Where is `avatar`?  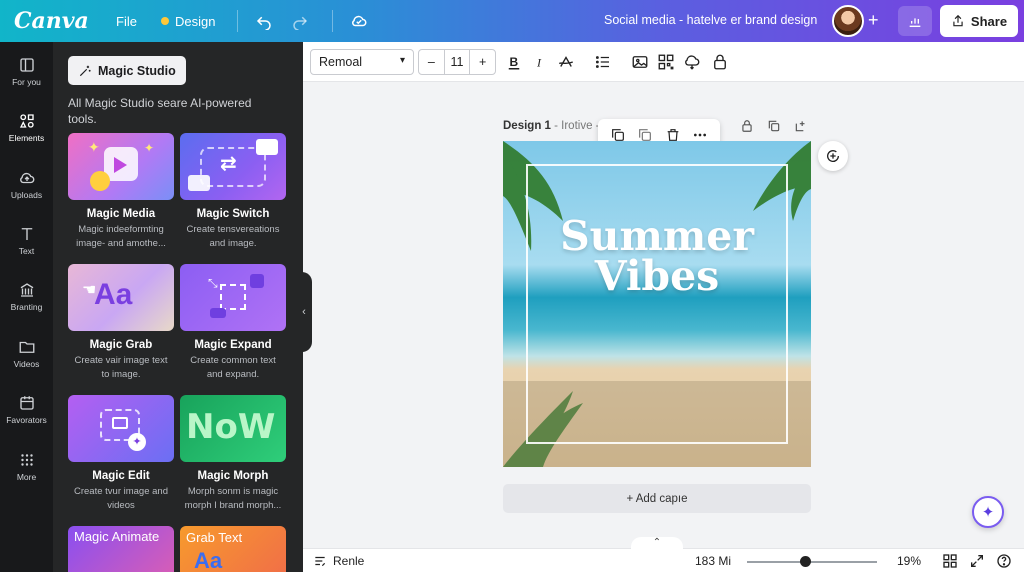
avatar is located at coordinates (848, 21).